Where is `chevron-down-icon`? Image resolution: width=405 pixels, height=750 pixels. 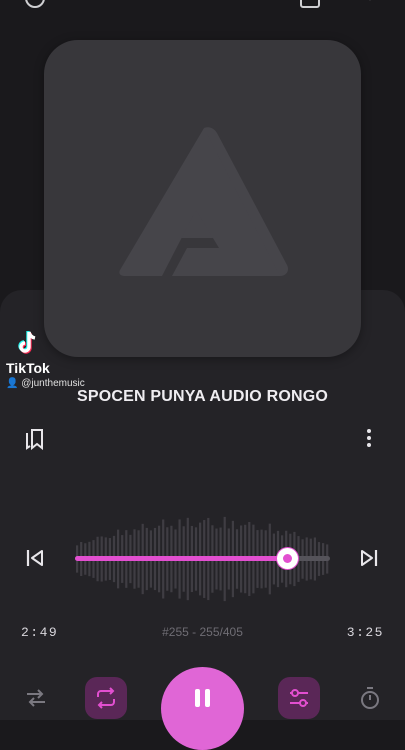
chevron-down-icon is located at coordinates (370, 4).